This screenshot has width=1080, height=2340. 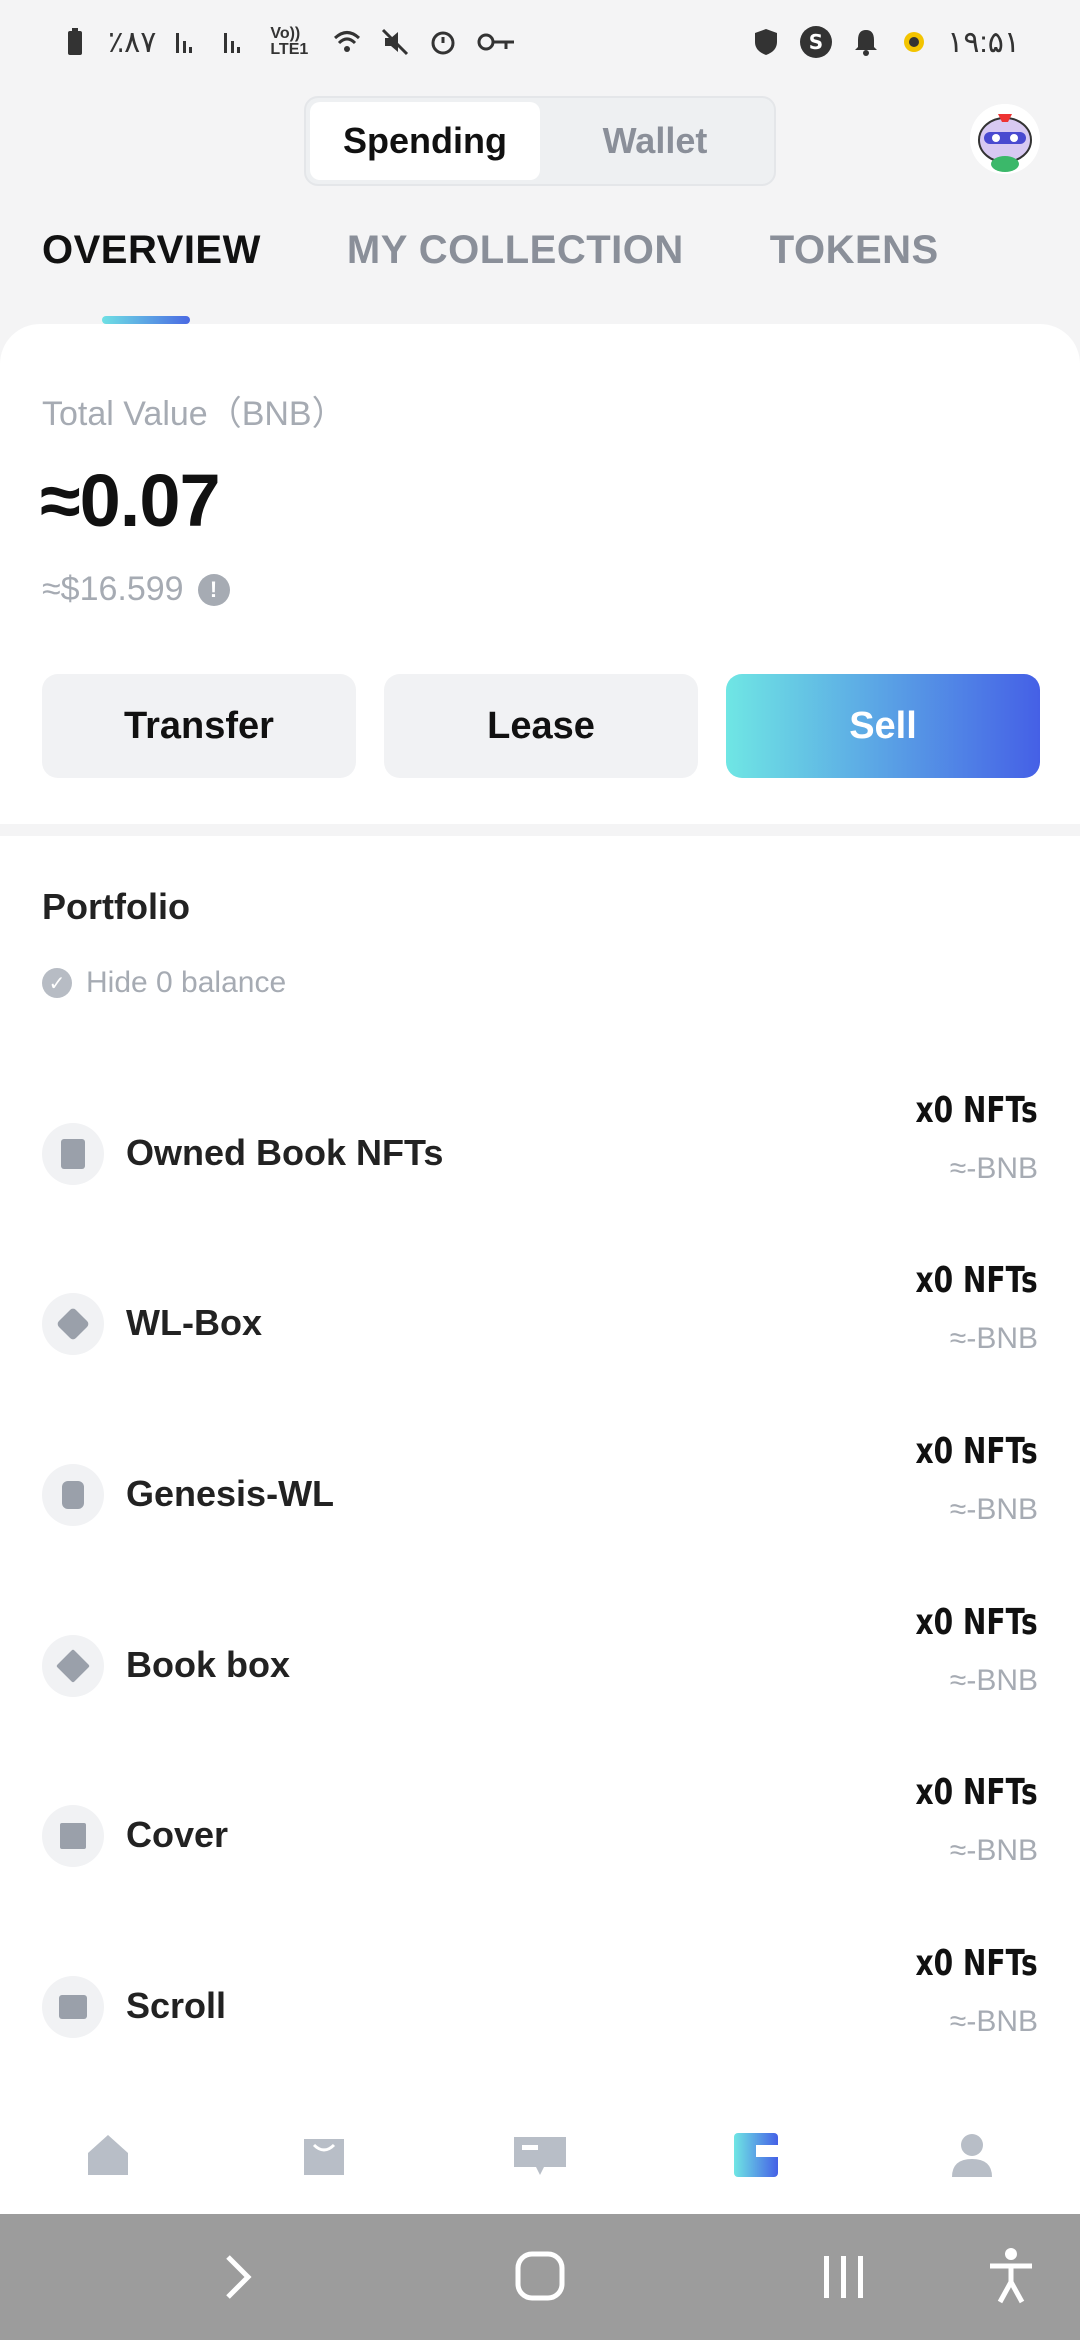 I want to click on box-icon, so click(x=73, y=1666).